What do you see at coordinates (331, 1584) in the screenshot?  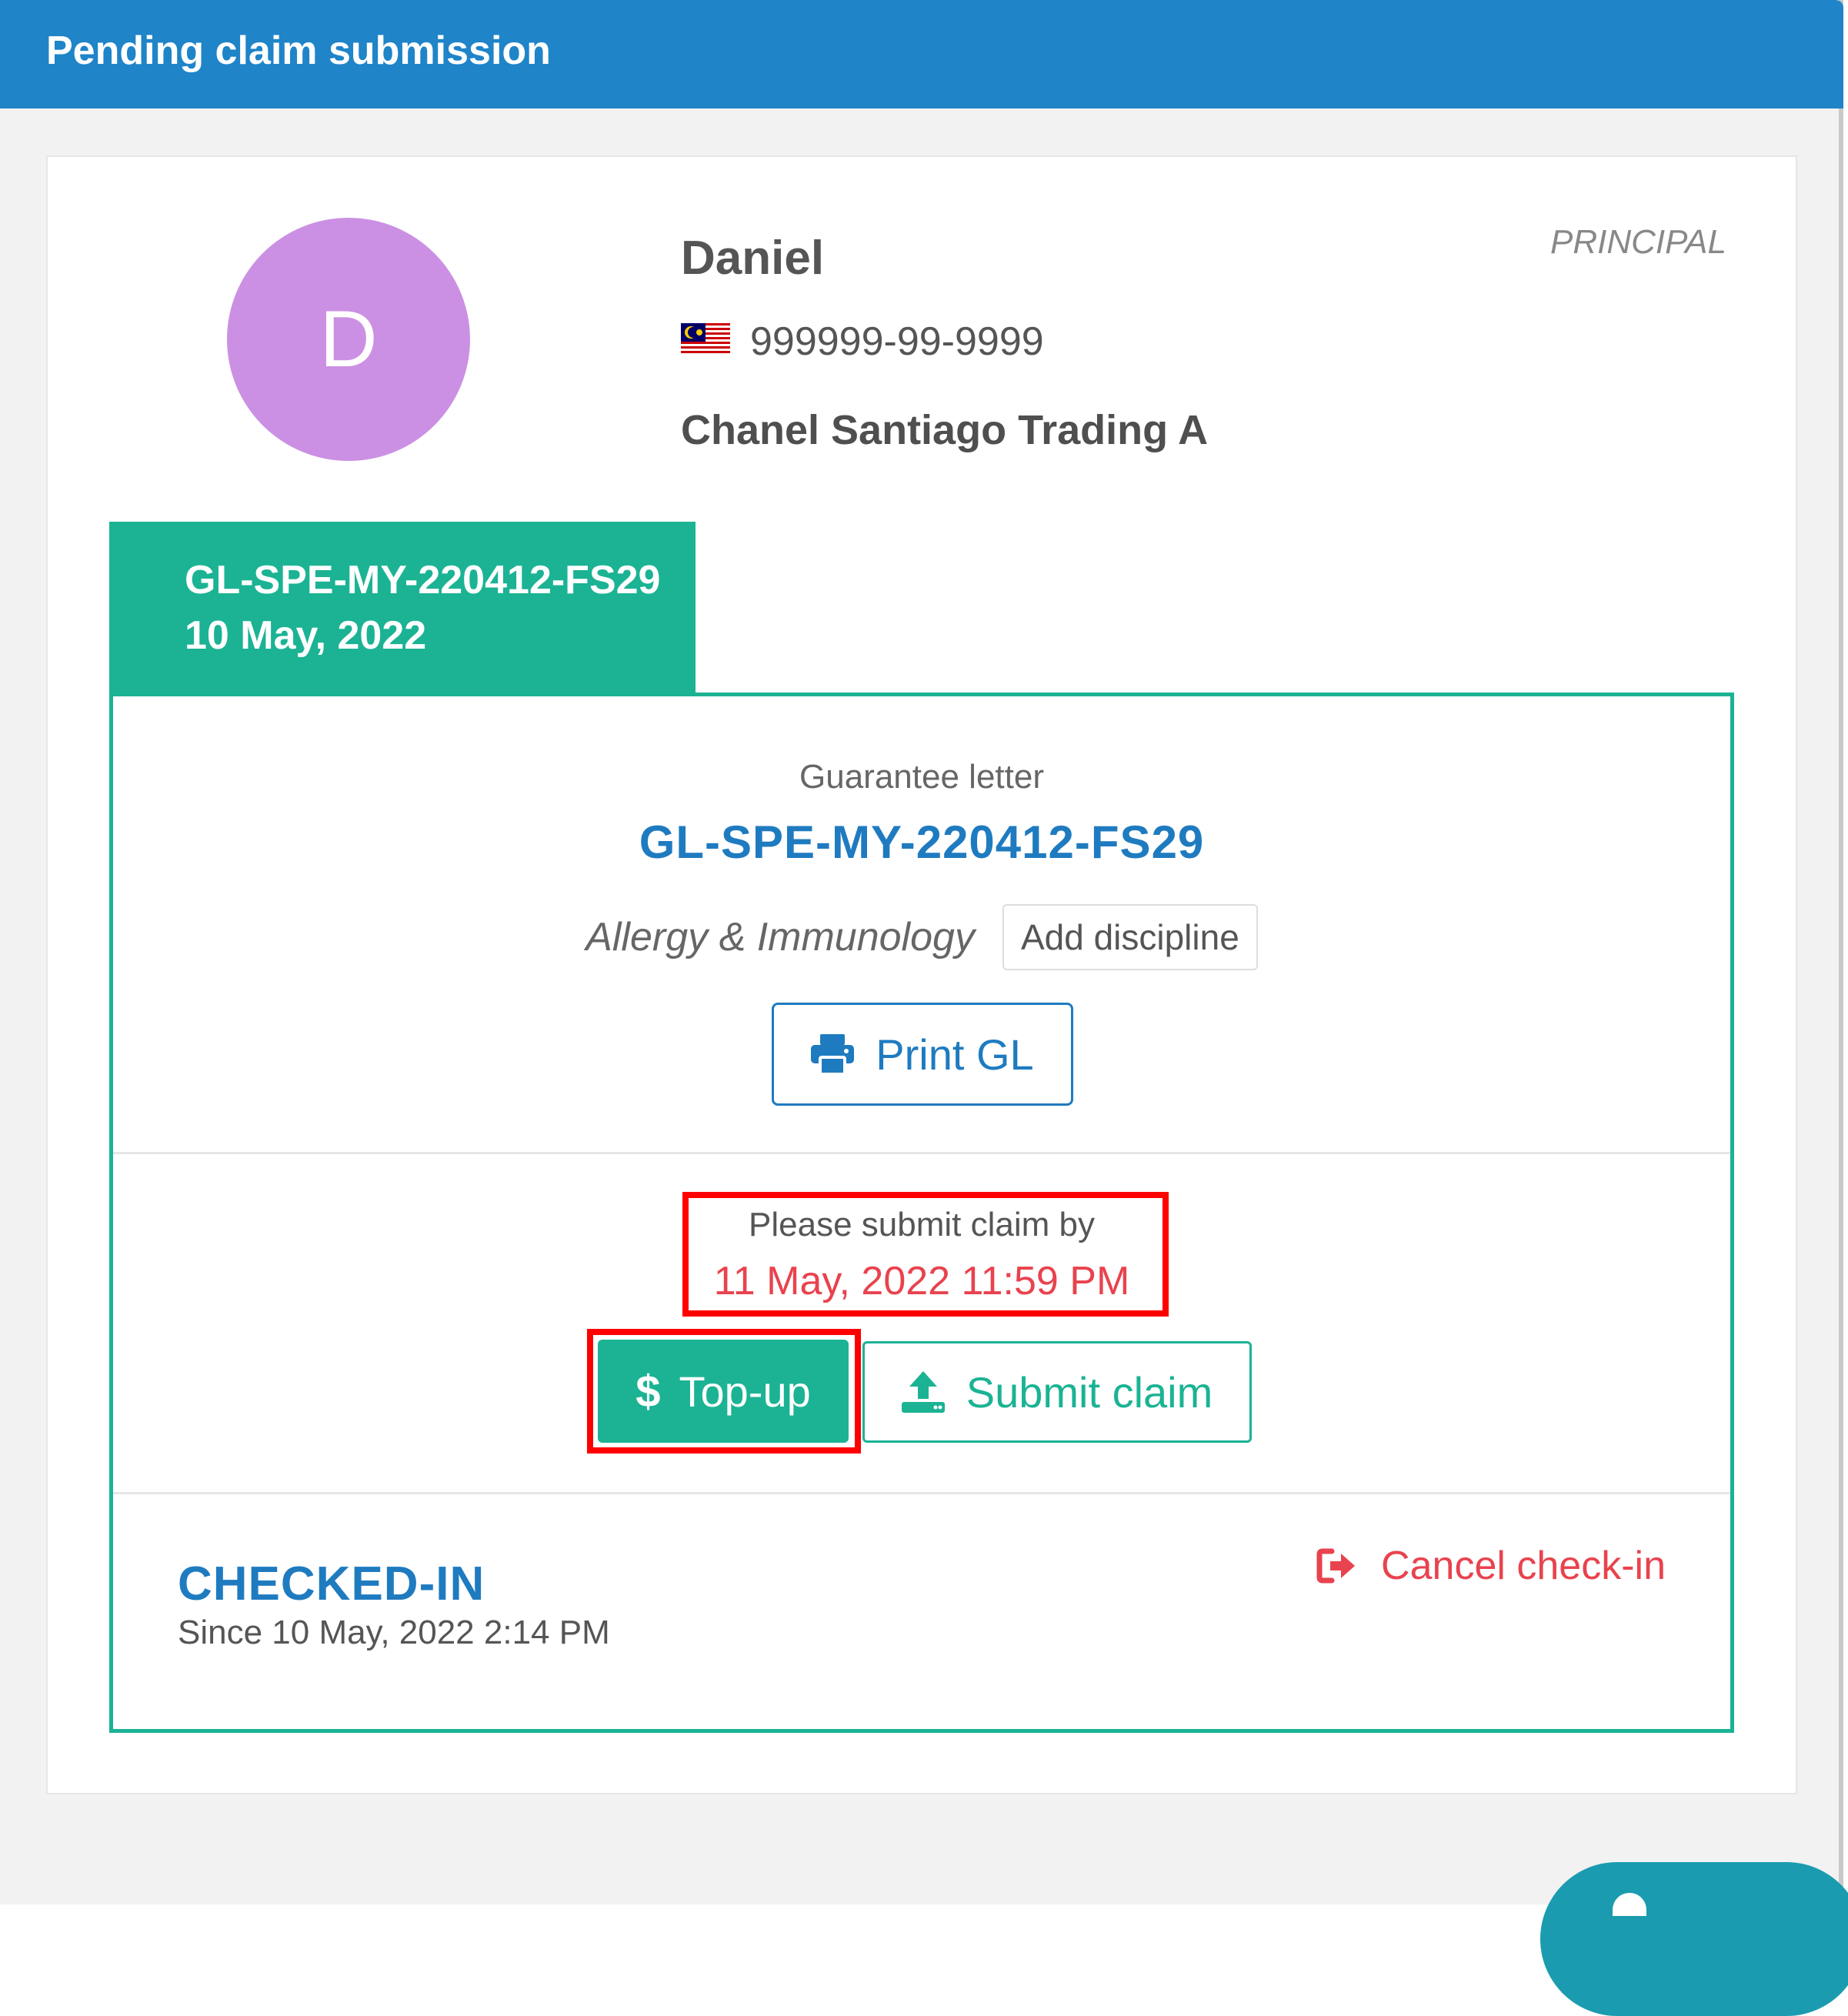 I see `checkin-status: CHECKED-IN` at bounding box center [331, 1584].